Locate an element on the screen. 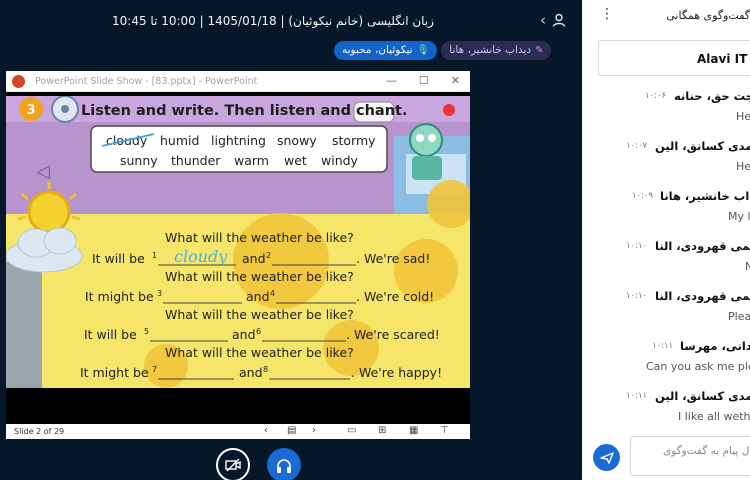 This screenshot has height=480, width=750. message-text: My l is located at coordinates (739, 216).